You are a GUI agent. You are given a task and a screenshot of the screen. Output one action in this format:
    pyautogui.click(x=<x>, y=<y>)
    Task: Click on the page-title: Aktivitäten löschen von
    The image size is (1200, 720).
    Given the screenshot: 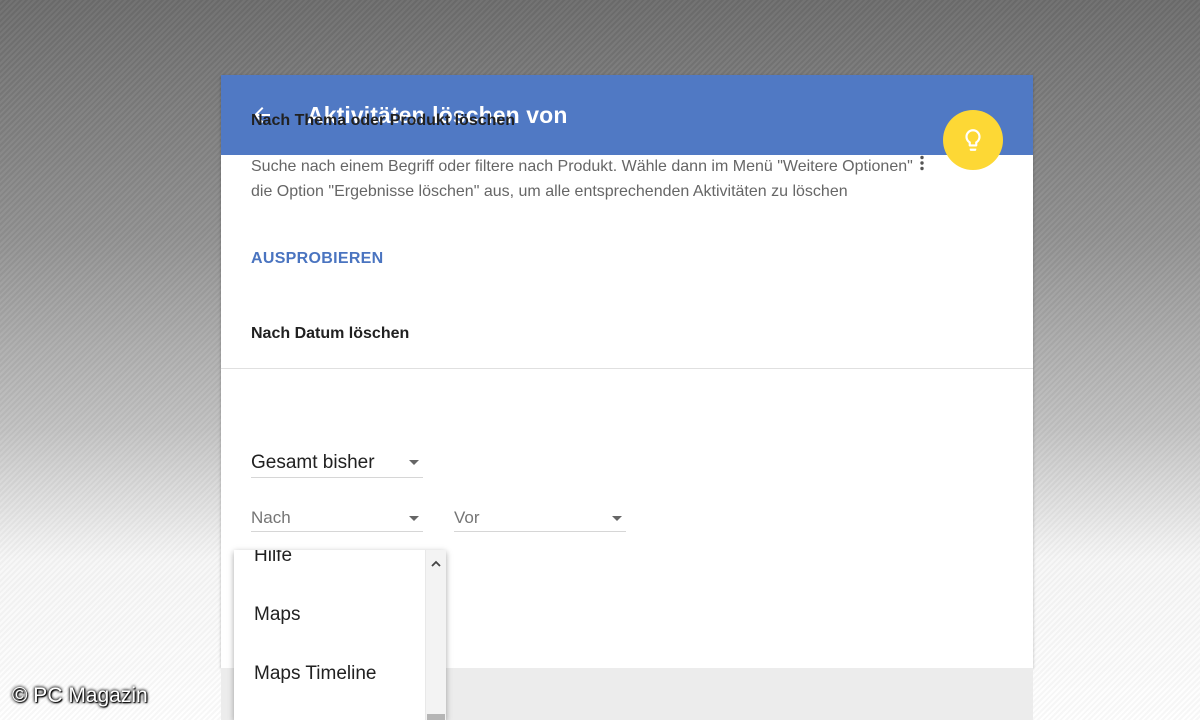 What is the action you would take?
    pyautogui.click(x=437, y=114)
    